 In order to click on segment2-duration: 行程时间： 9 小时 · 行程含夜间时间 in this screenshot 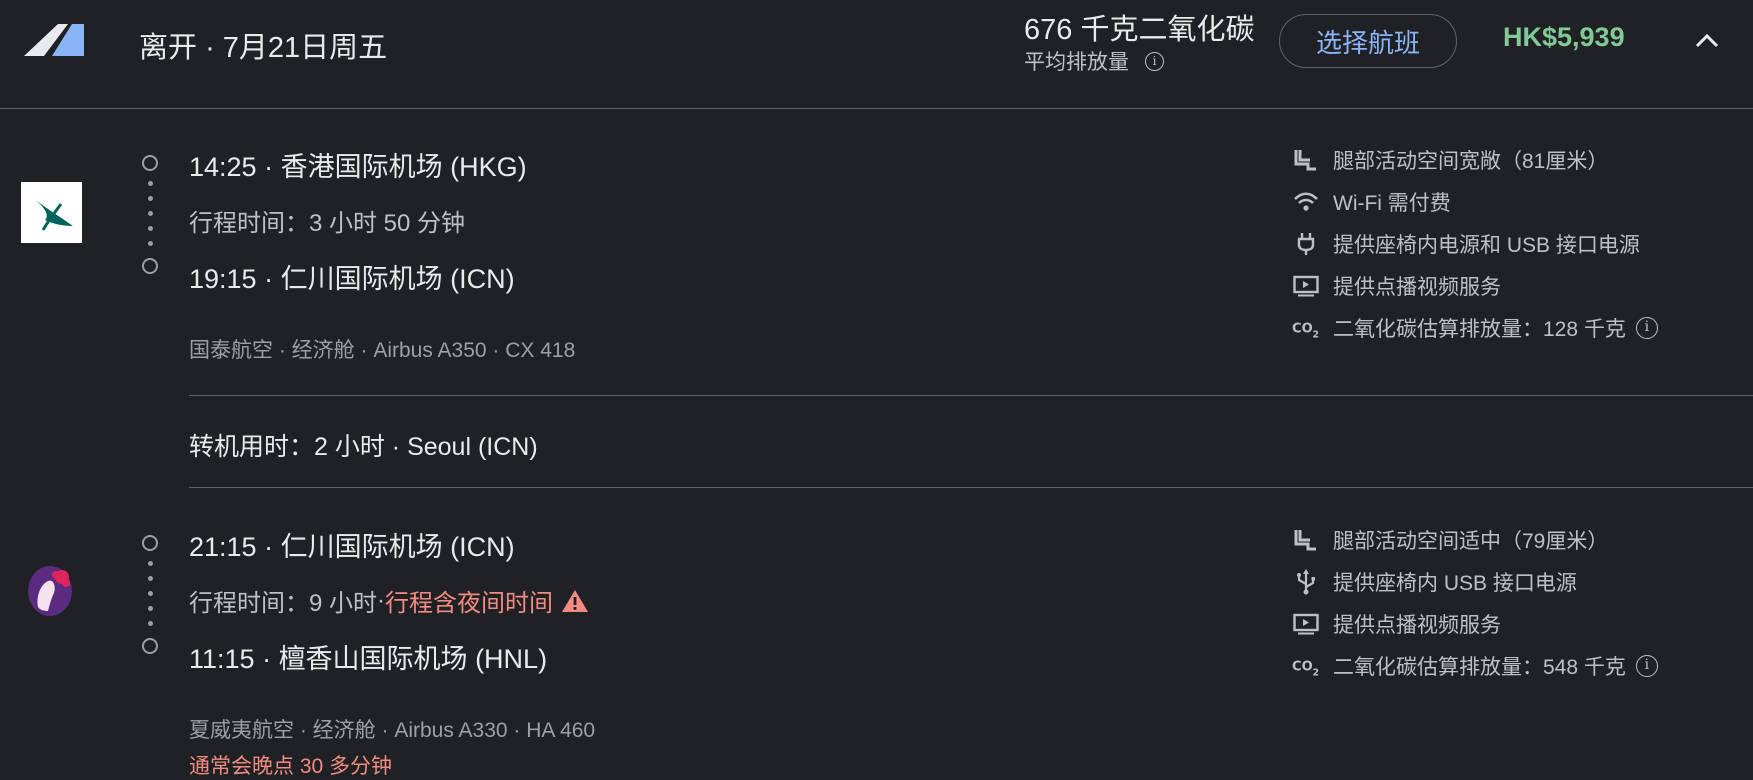, I will do `click(389, 600)`.